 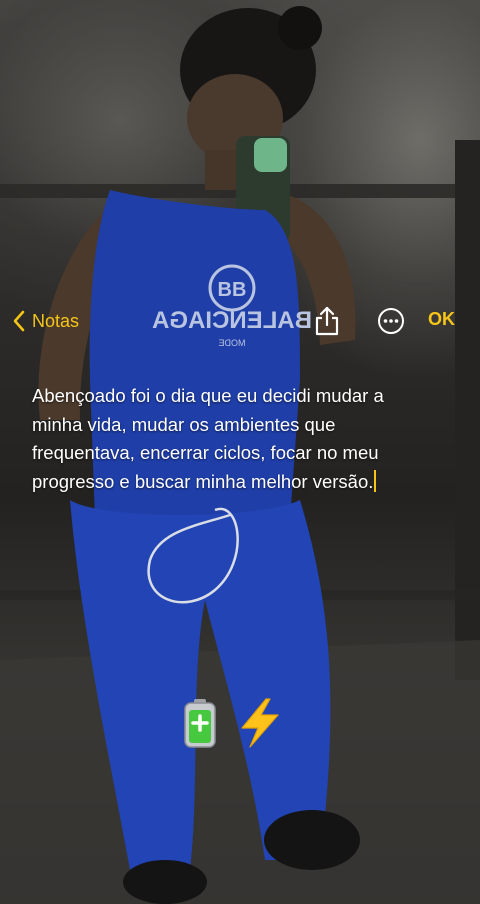 I want to click on battery-icon, so click(x=200, y=723).